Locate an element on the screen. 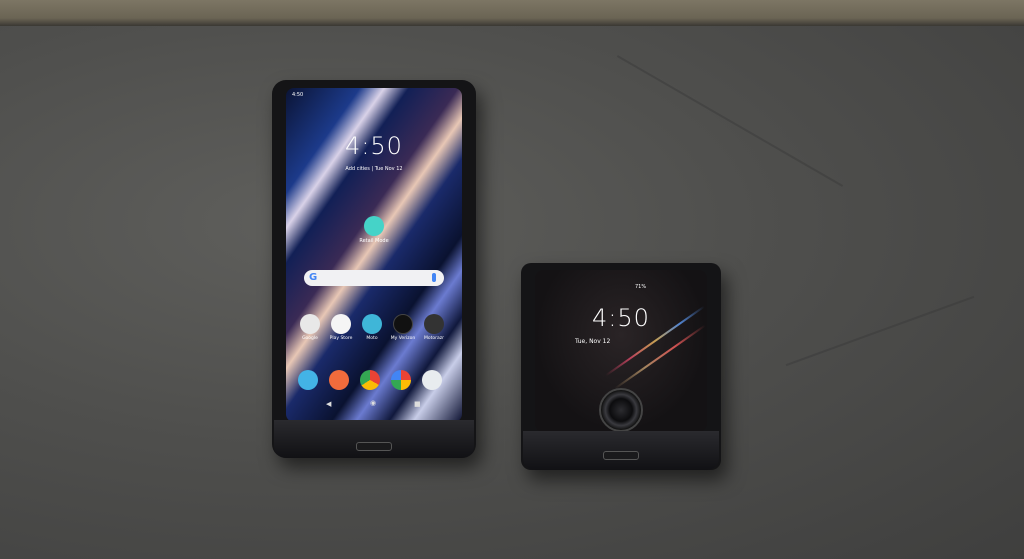 This screenshot has height=559, width=1024. app-icon-motorazr is located at coordinates (434, 324).